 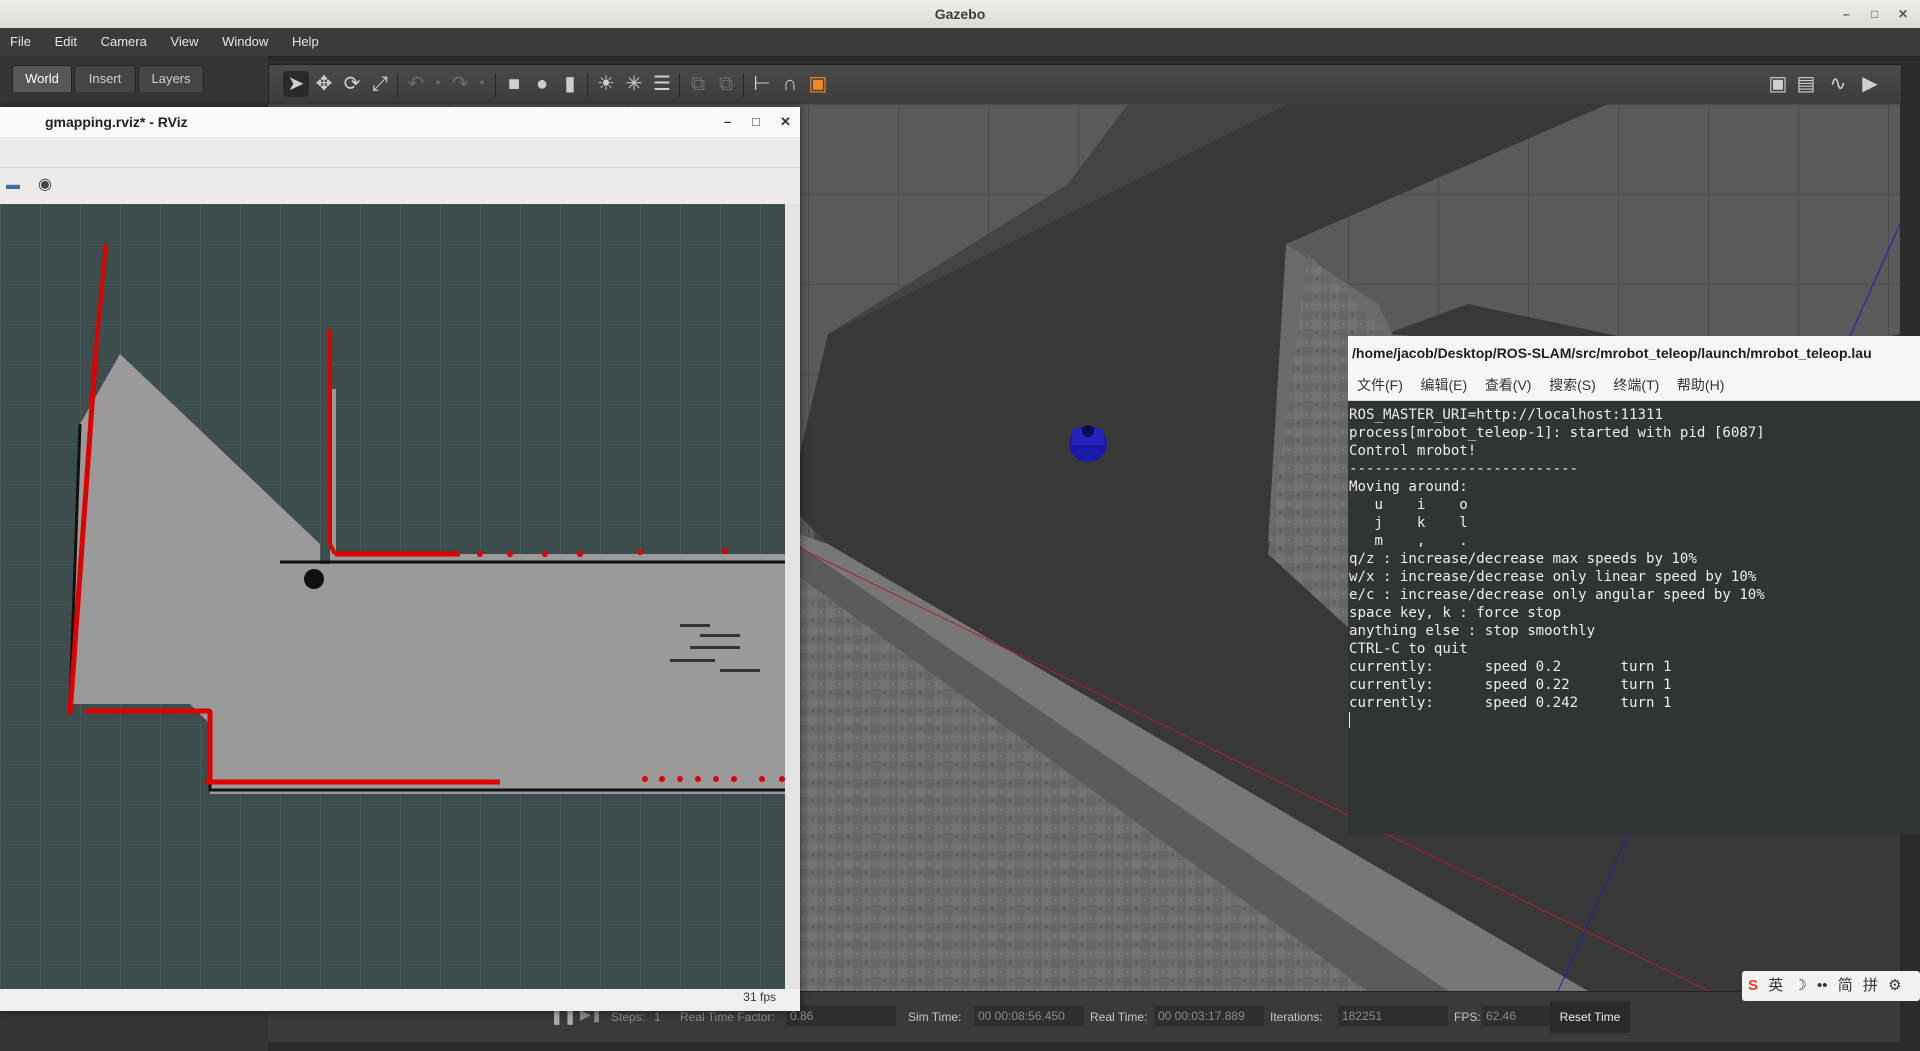 I want to click on eye-icon: ◉, so click(x=45, y=184).